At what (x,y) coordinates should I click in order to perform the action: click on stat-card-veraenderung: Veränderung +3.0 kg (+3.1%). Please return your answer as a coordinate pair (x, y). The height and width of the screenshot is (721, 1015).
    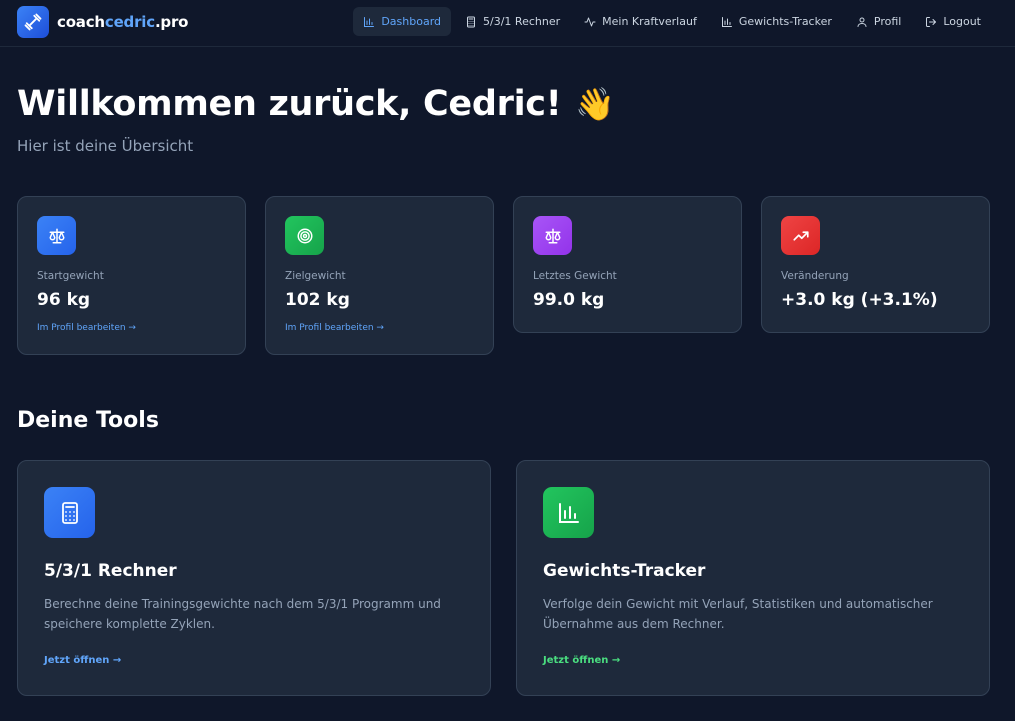
    Looking at the image, I should click on (875, 264).